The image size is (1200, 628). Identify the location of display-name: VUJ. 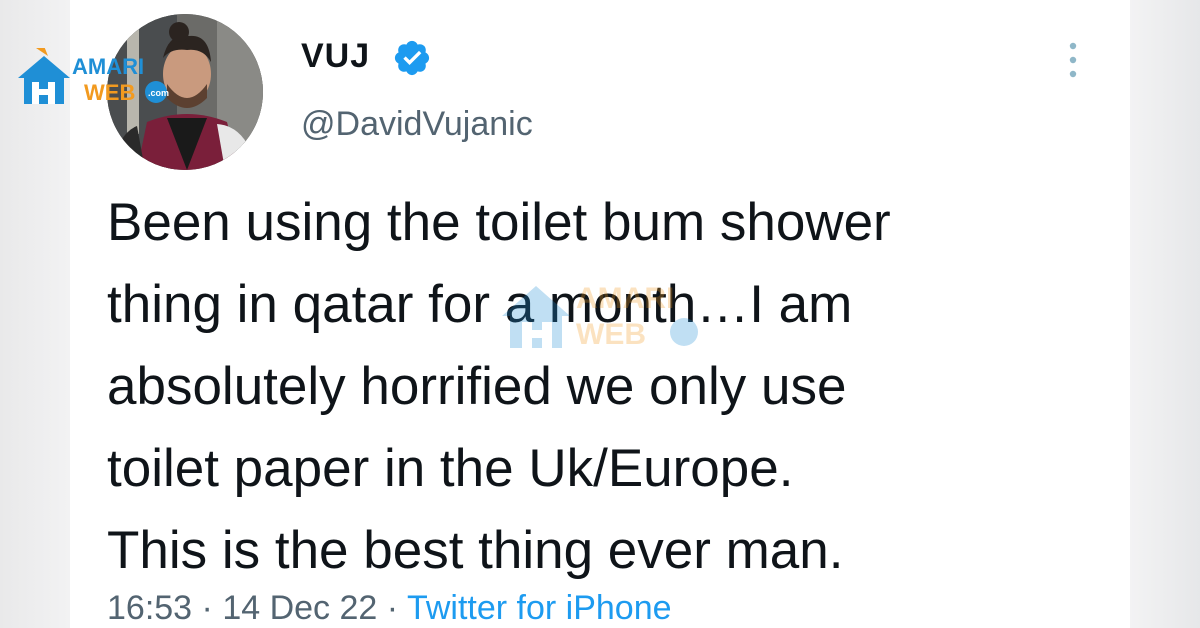
(335, 56).